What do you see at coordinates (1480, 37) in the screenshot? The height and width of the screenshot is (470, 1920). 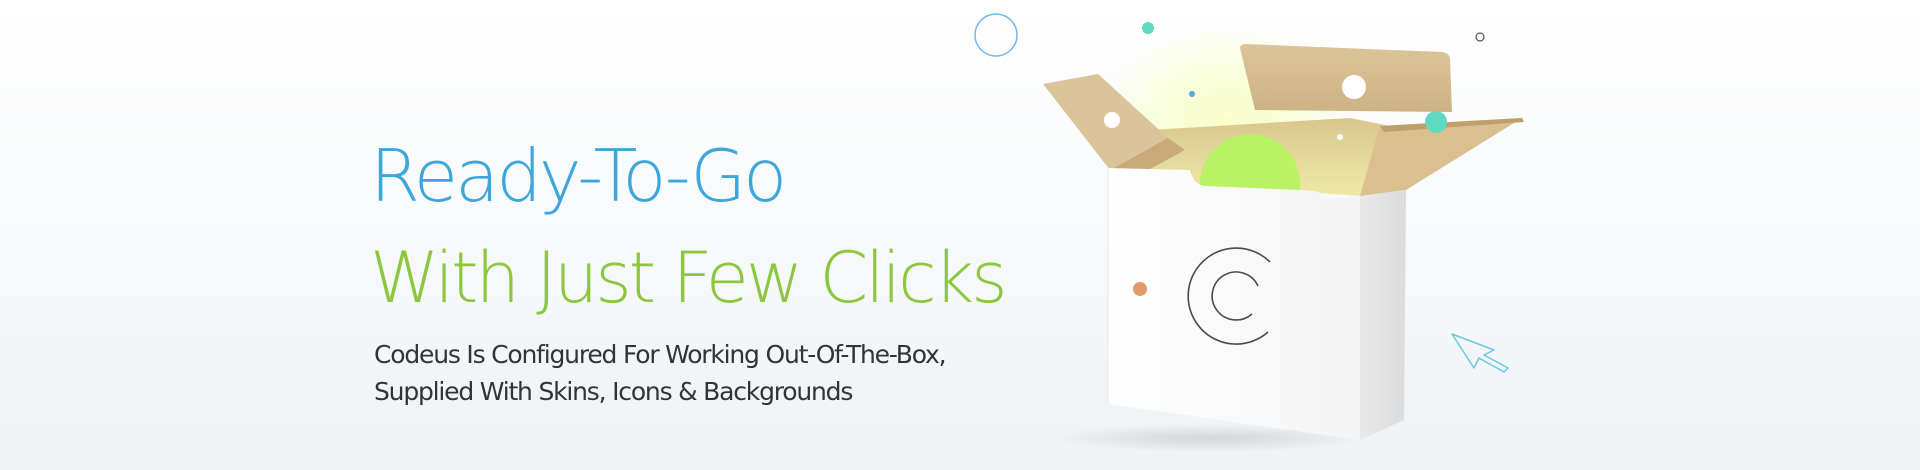 I see `outline-circle-small` at bounding box center [1480, 37].